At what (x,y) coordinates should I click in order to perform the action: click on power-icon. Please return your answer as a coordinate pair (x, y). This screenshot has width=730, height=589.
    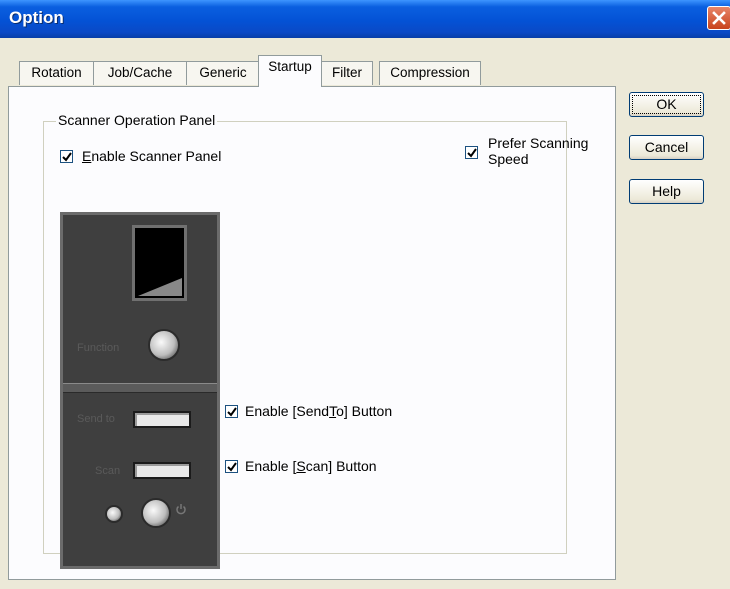
    Looking at the image, I should click on (181, 509).